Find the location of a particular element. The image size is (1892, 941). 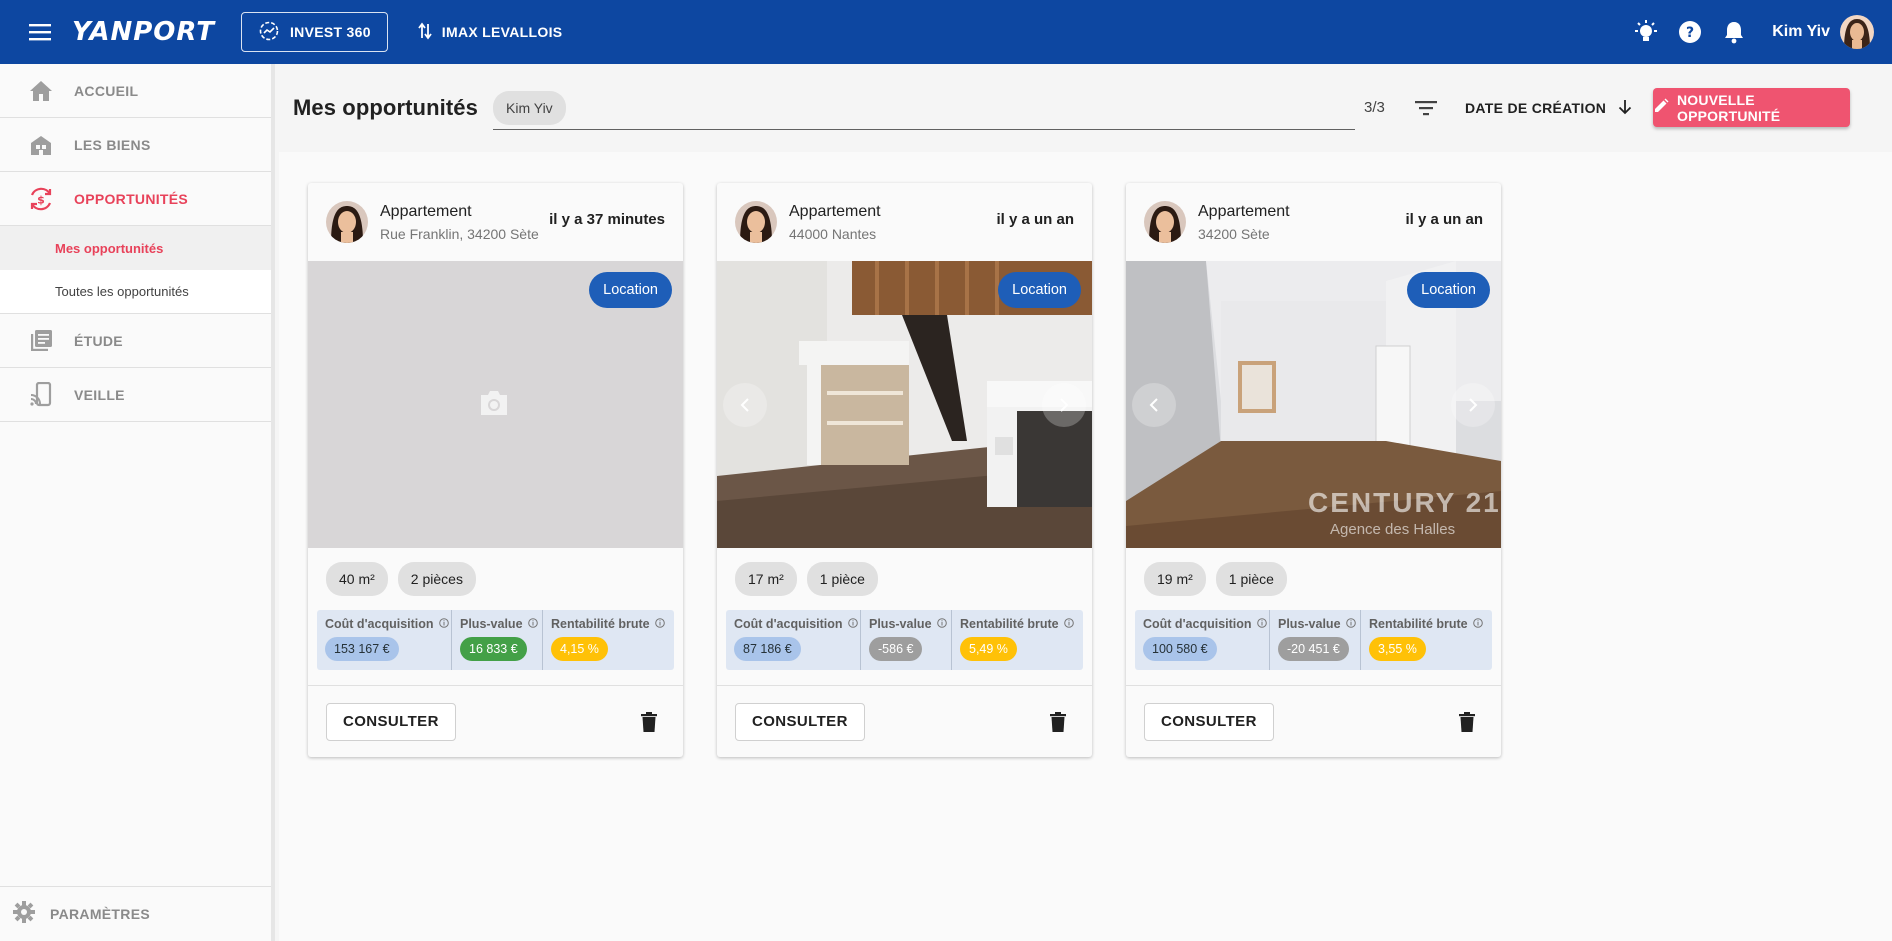

user-name: Kim Yiv is located at coordinates (1801, 32).